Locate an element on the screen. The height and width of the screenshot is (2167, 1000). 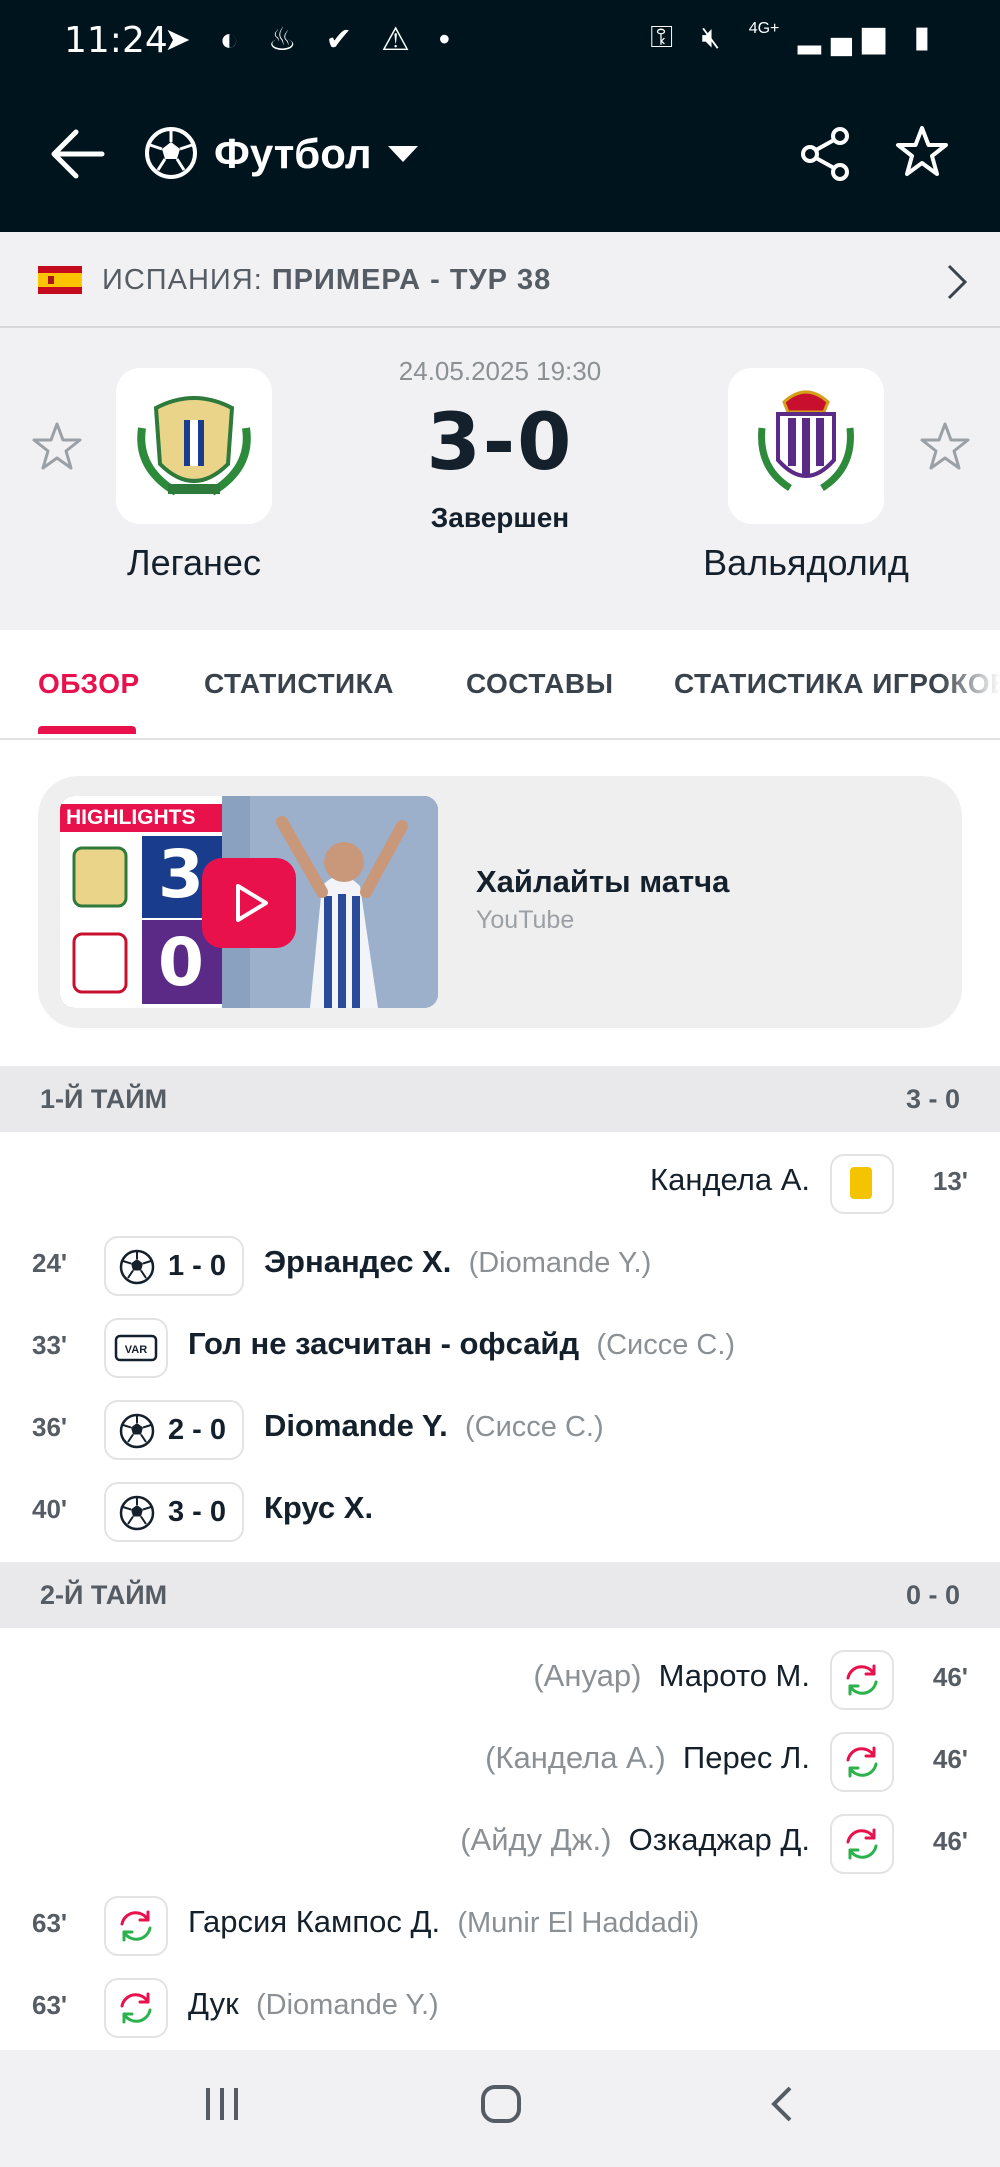
goal-box: 3 - 0 is located at coordinates (174, 1512).